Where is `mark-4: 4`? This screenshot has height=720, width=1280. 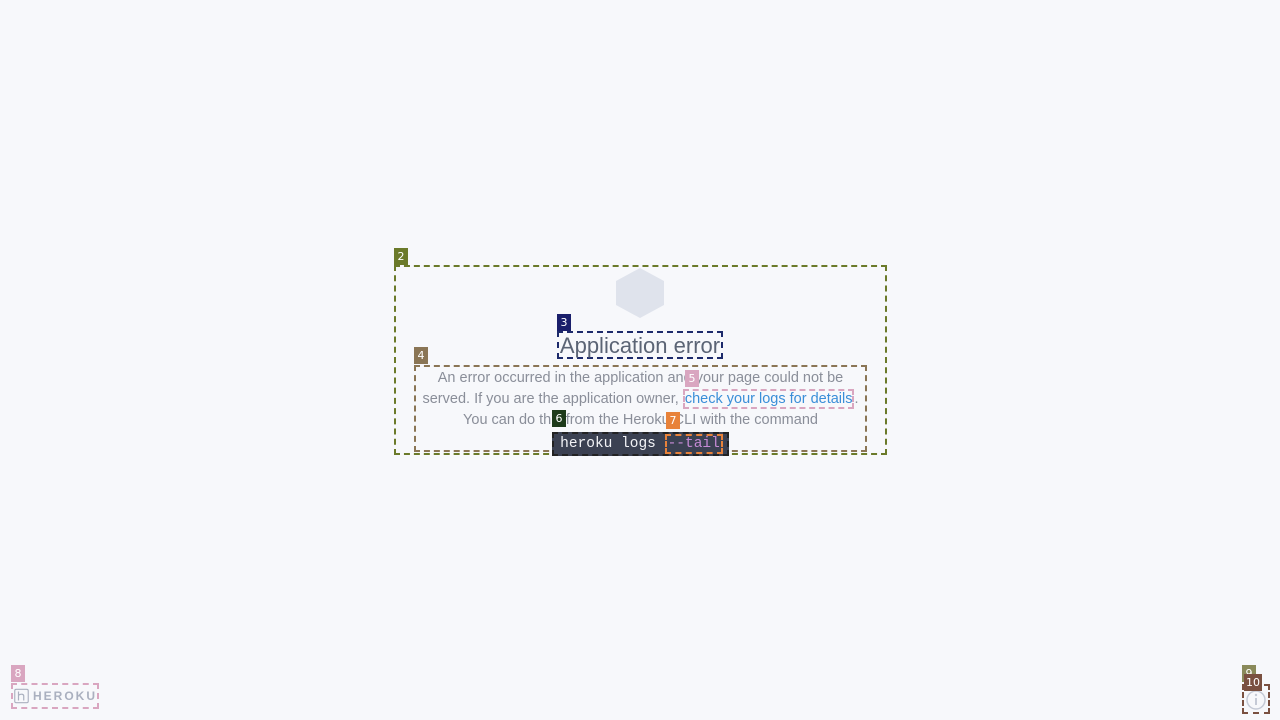
mark-4: 4 is located at coordinates (421, 355).